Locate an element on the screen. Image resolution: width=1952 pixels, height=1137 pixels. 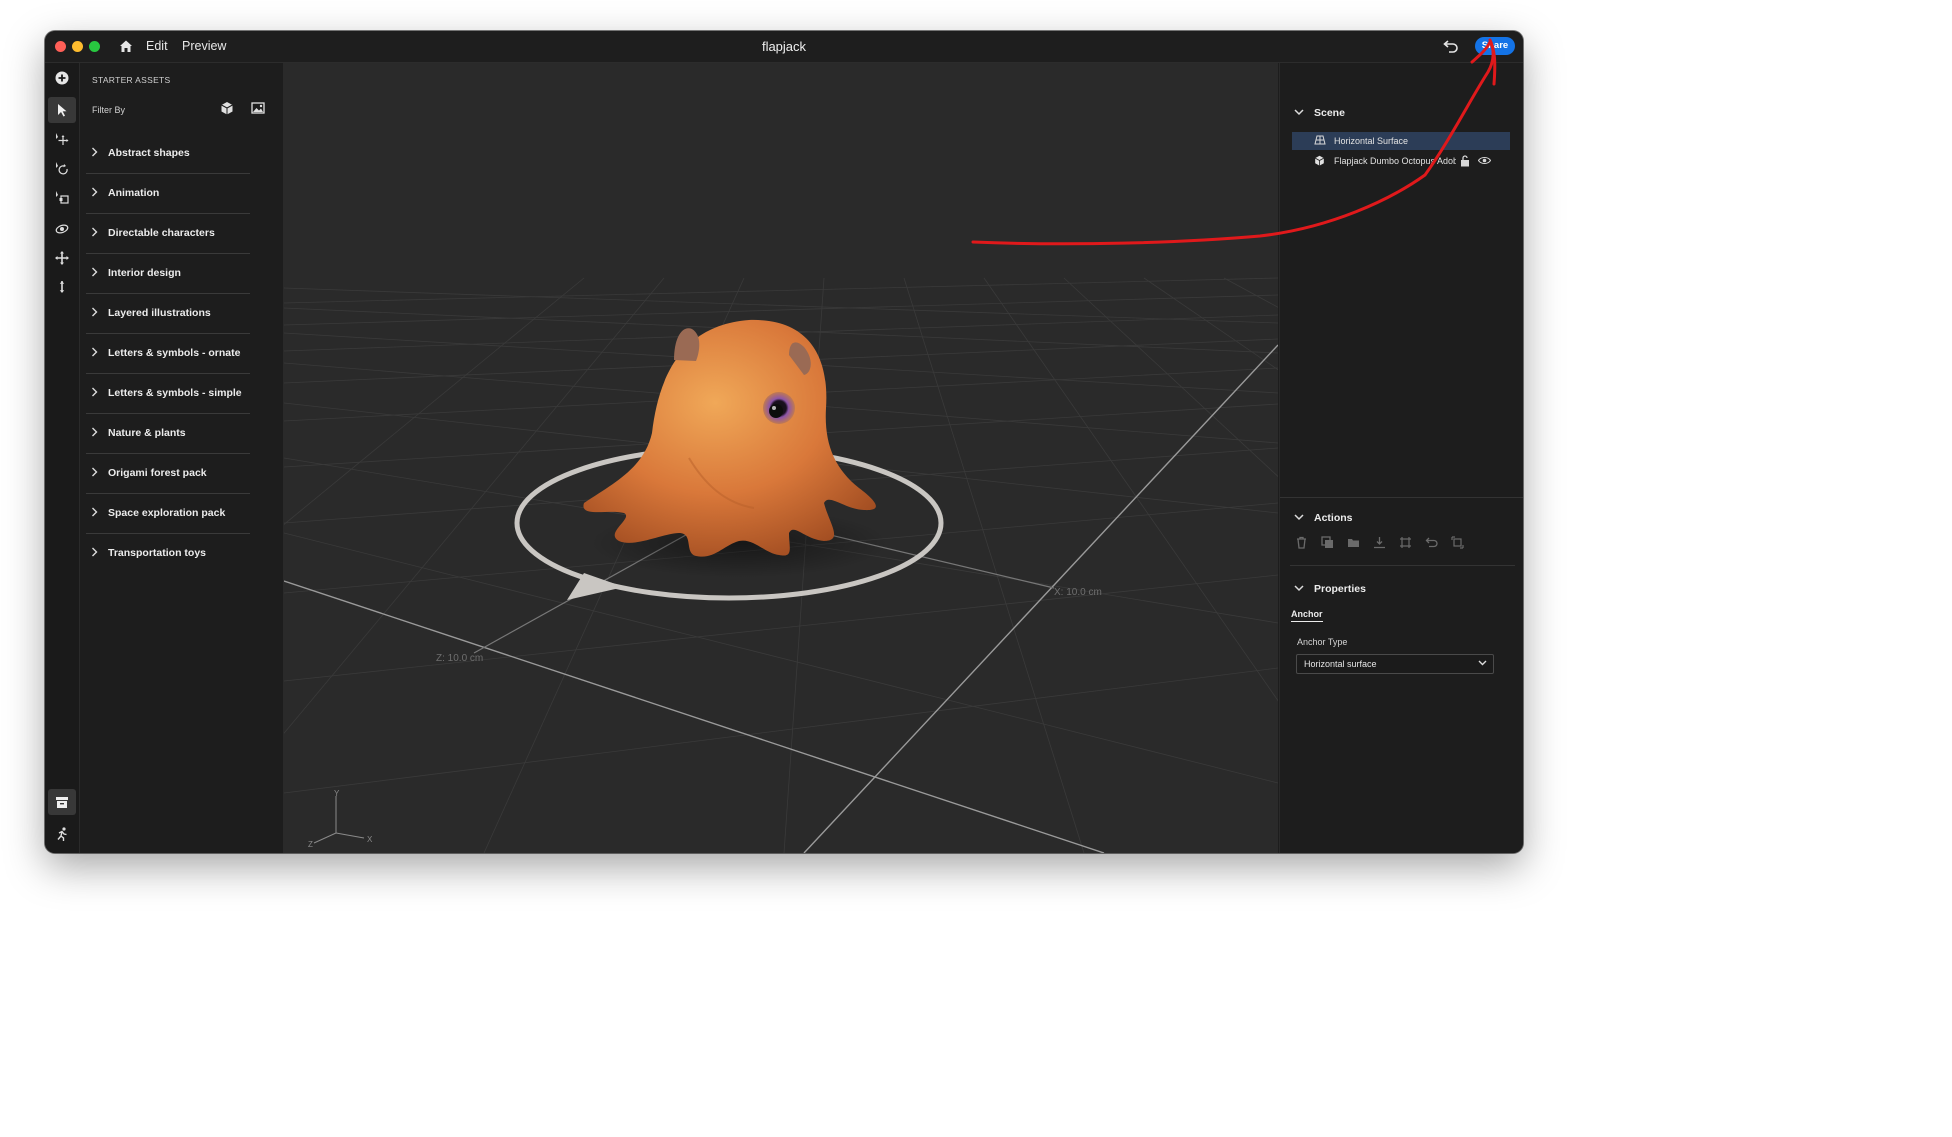
replace-icon is located at coordinates (1457, 542).